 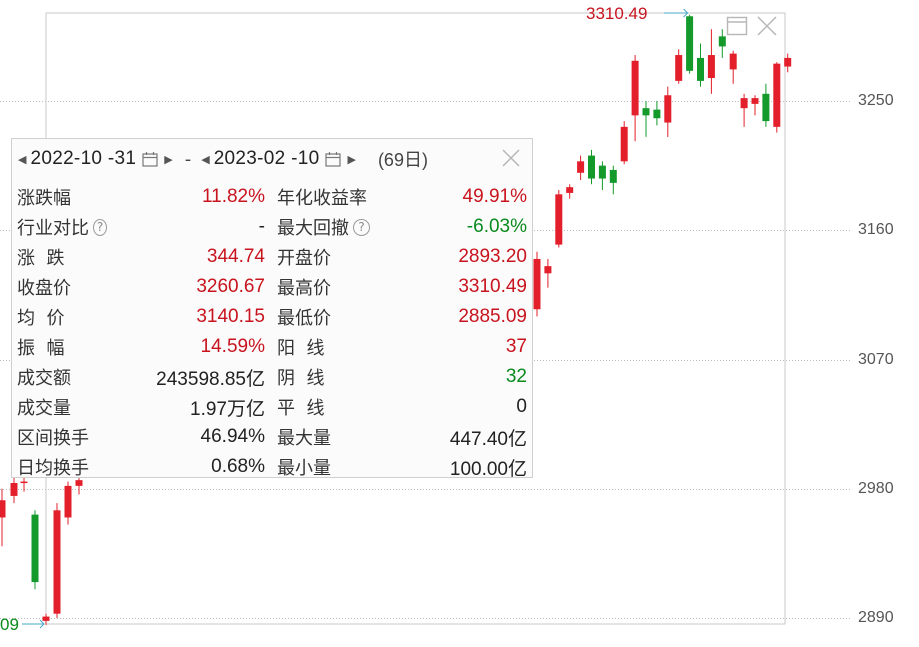 I want to click on stat-label: 行业对比?, so click(x=59, y=227).